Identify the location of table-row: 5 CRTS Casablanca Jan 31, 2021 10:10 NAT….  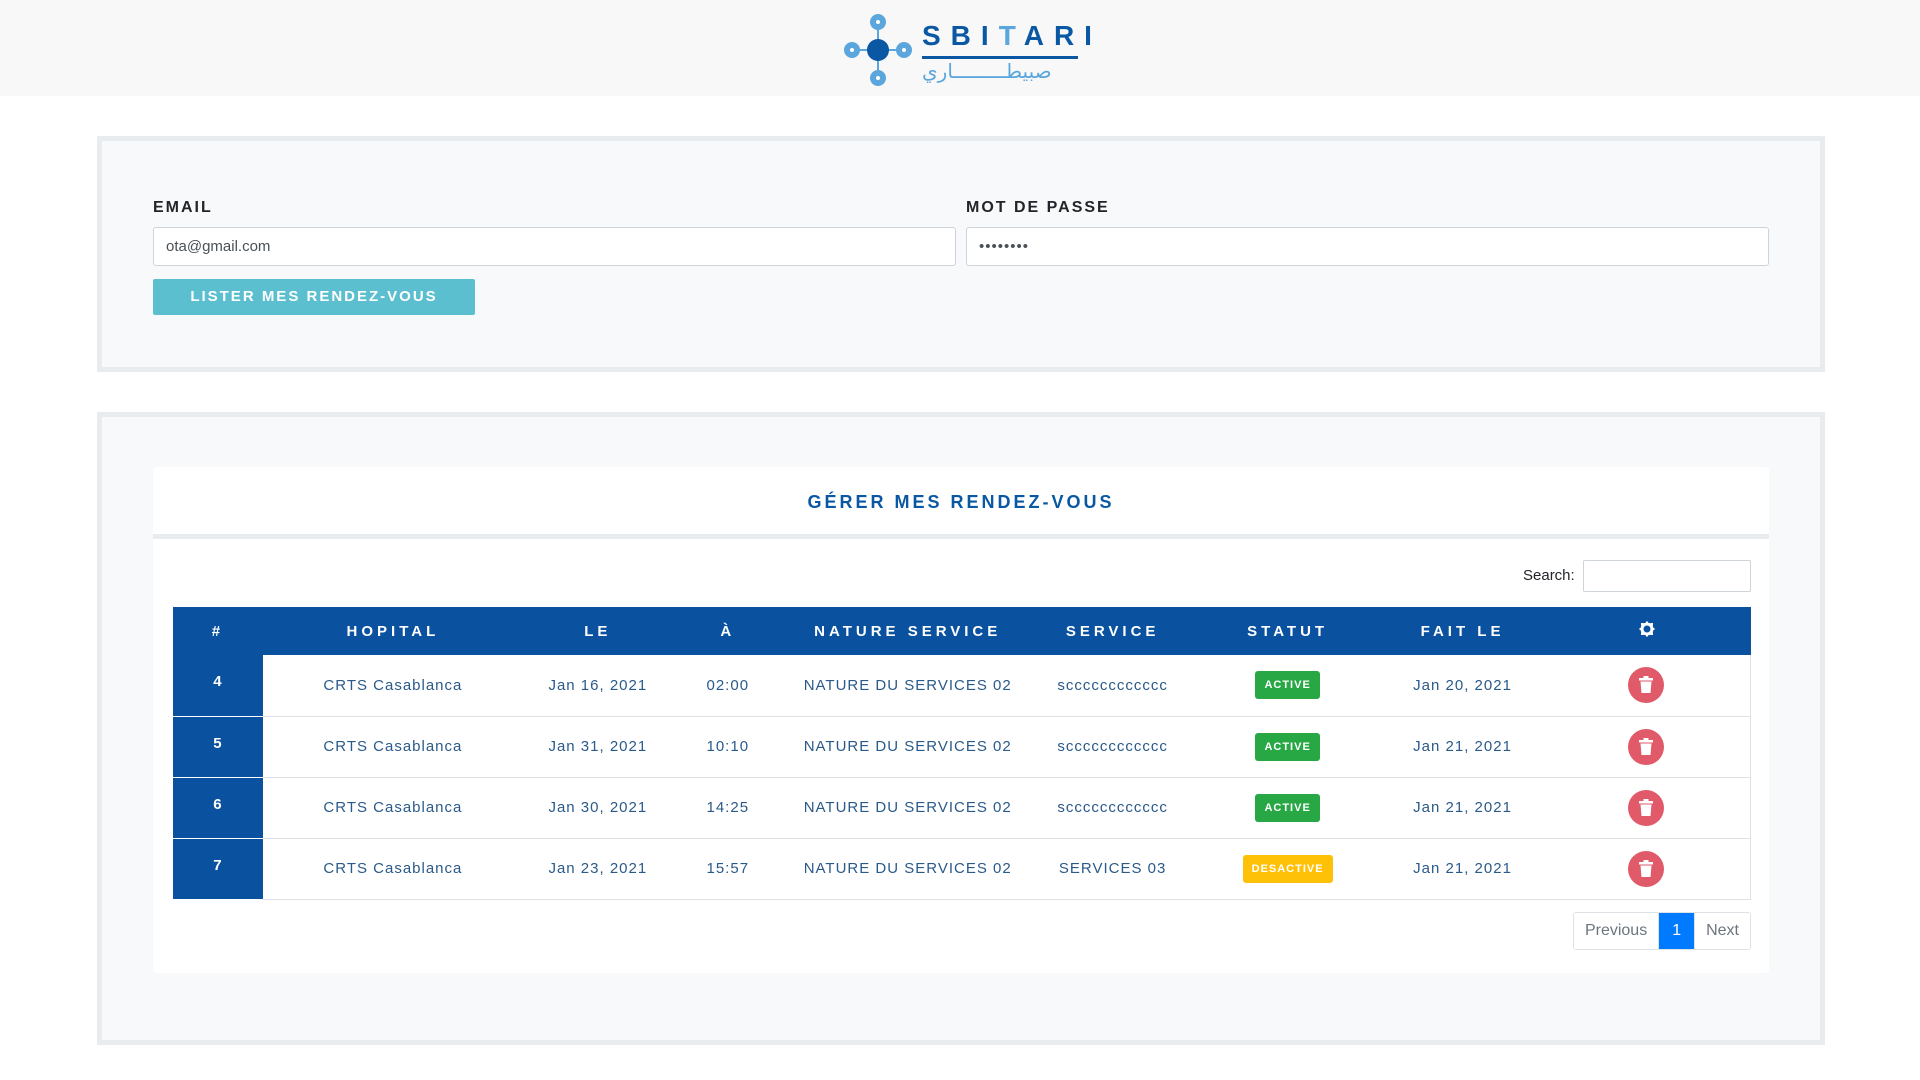
(962, 747).